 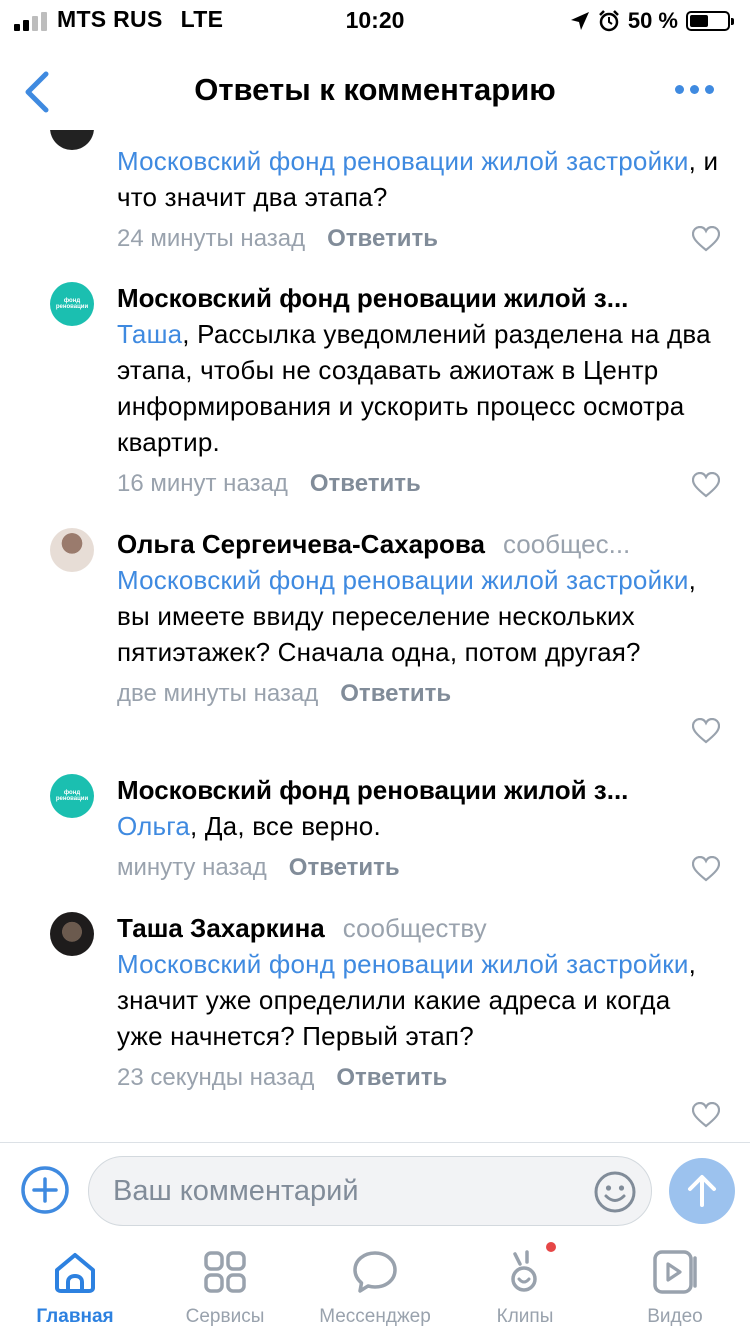 I want to click on comment-meta: 24 минуты назад Ответить, so click(x=418, y=239).